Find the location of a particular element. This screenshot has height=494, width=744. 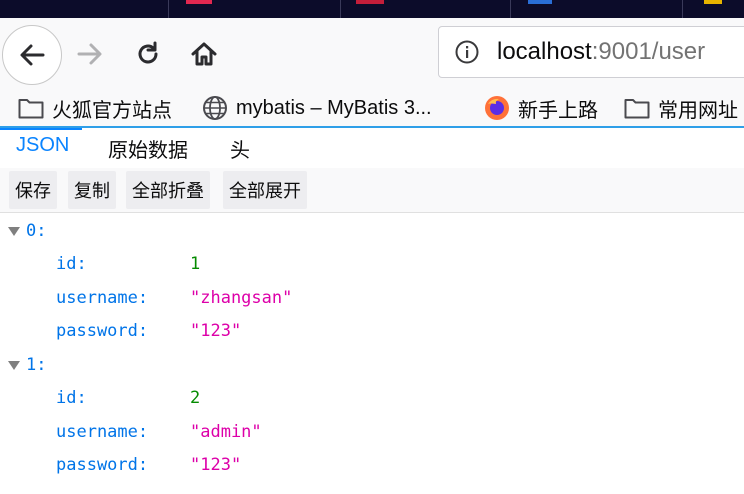

home-button is located at coordinates (204, 54).